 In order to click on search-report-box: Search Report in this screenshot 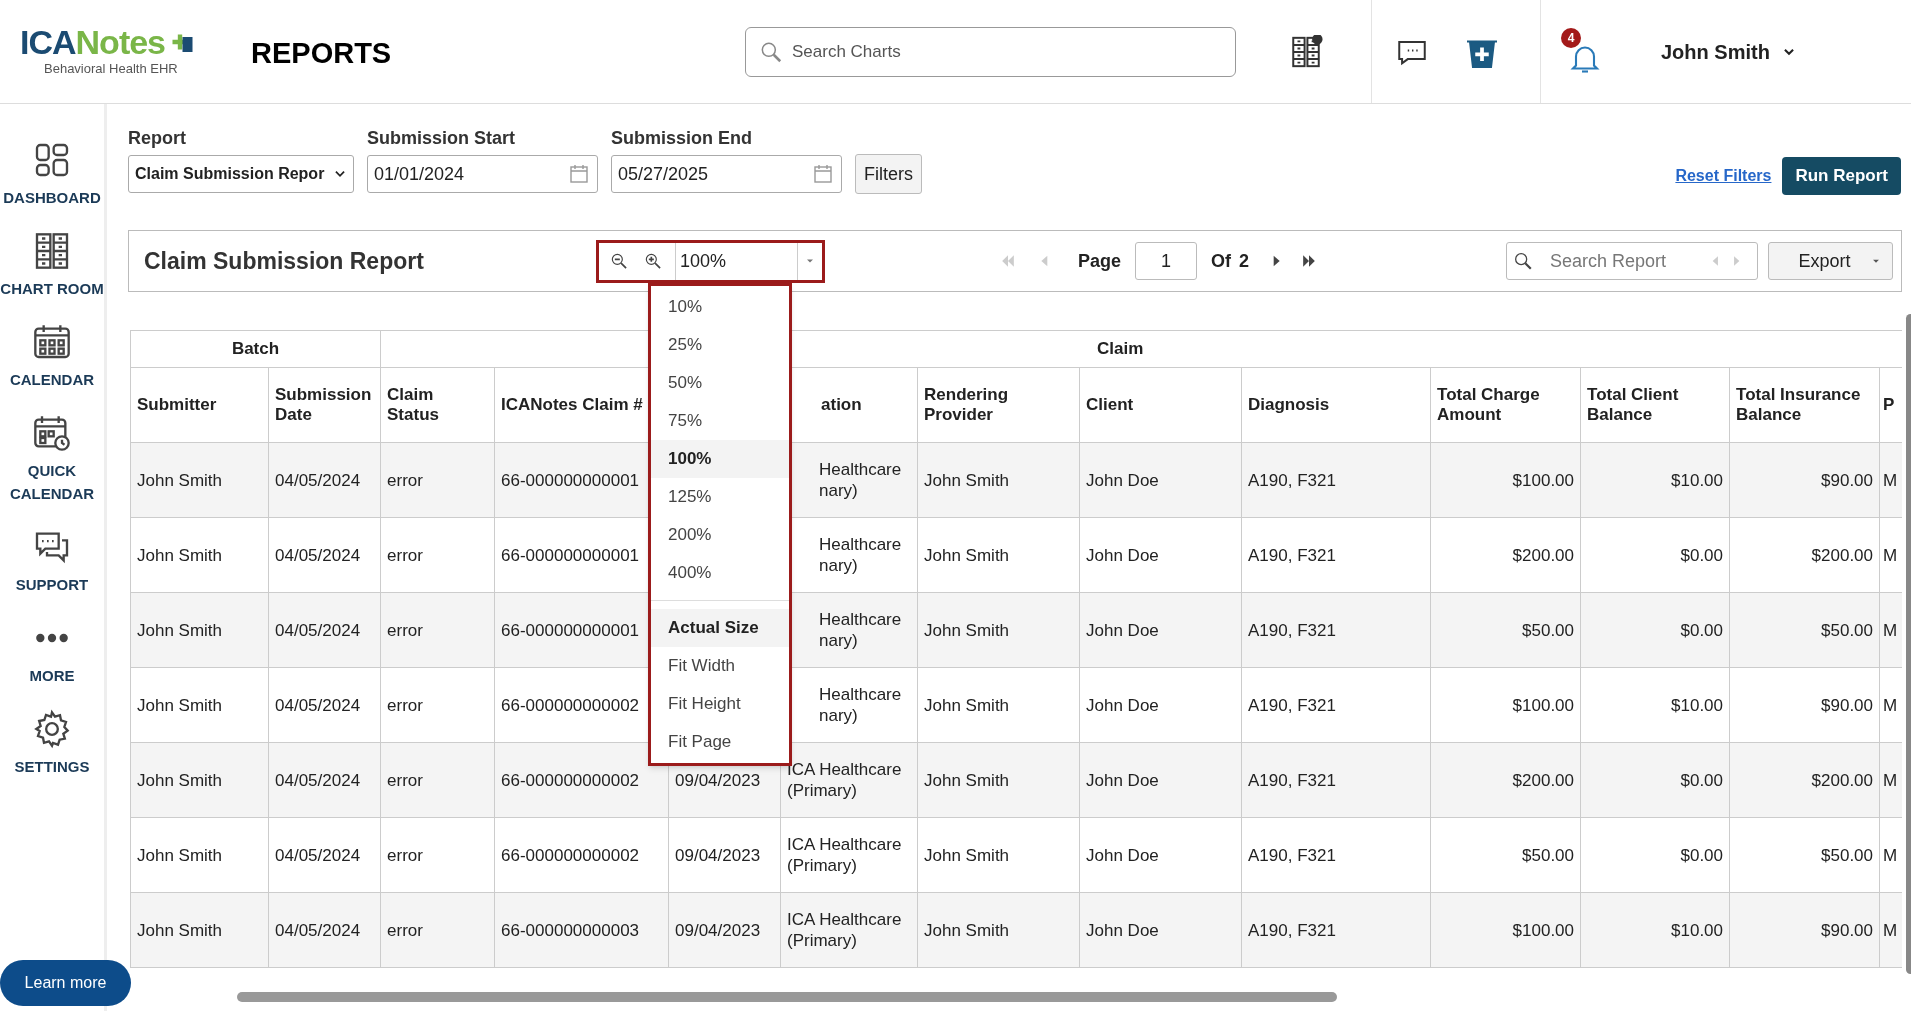, I will do `click(1632, 261)`.